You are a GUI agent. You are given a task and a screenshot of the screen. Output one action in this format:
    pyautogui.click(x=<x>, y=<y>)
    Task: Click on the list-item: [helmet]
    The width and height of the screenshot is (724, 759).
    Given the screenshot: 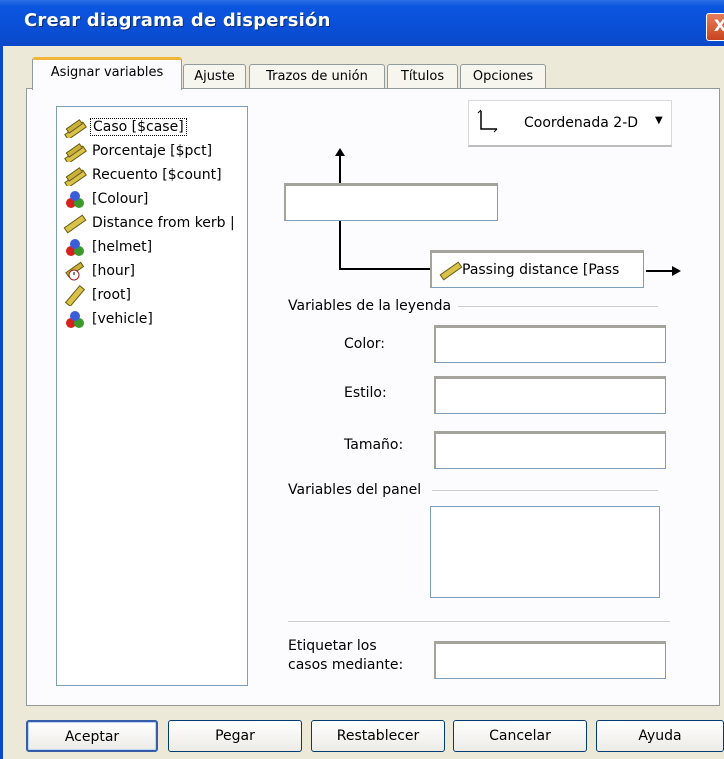 What is the action you would take?
    pyautogui.click(x=108, y=247)
    